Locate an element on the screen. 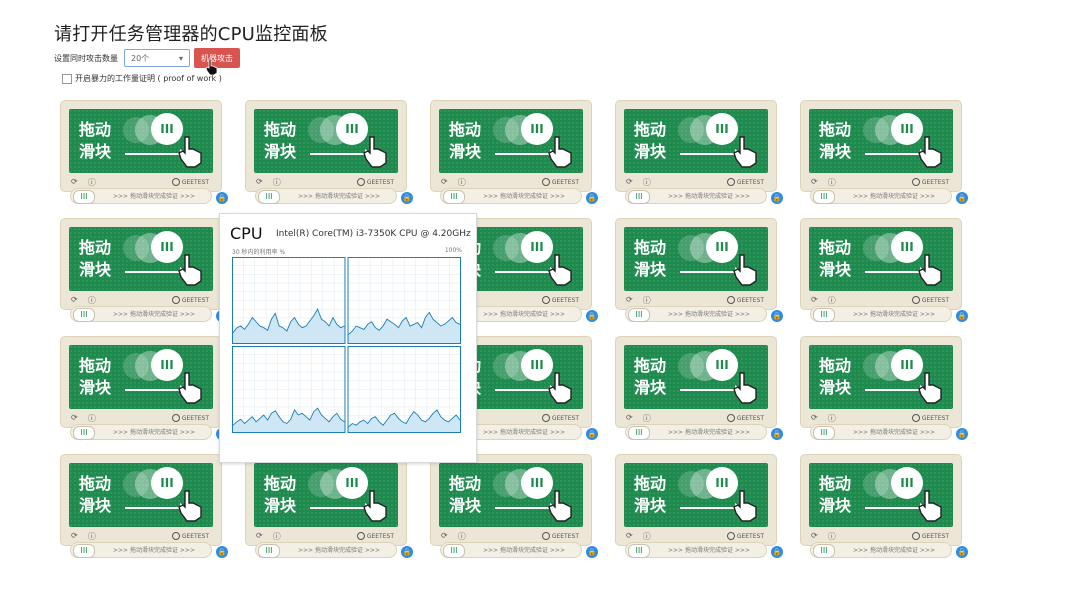  captcha-card: 拖动 滑块 III ⟳ ⓘ G is located at coordinates (145, 274).